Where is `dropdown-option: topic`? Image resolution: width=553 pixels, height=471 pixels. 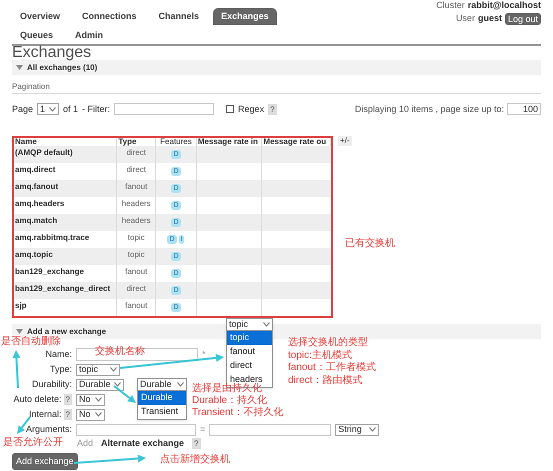 dropdown-option: topic is located at coordinates (249, 338).